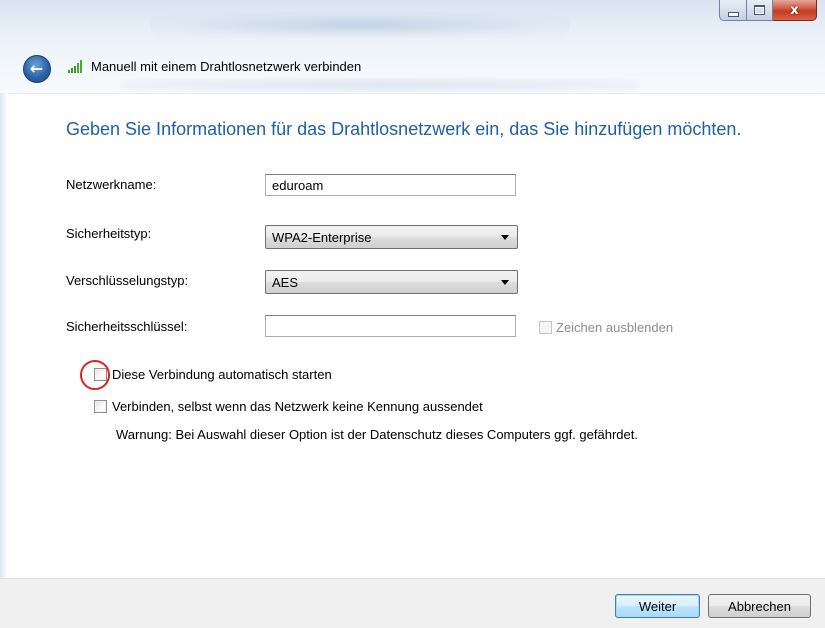  I want to click on security-type-value: WPA2-Enterprise, so click(322, 237).